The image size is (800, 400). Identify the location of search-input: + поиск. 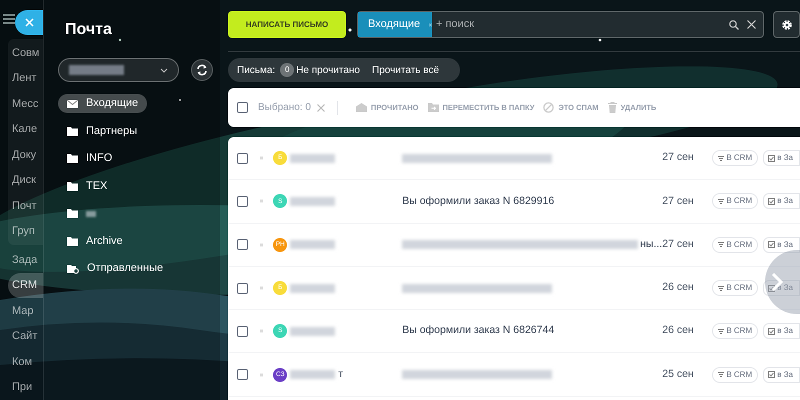
(582, 24).